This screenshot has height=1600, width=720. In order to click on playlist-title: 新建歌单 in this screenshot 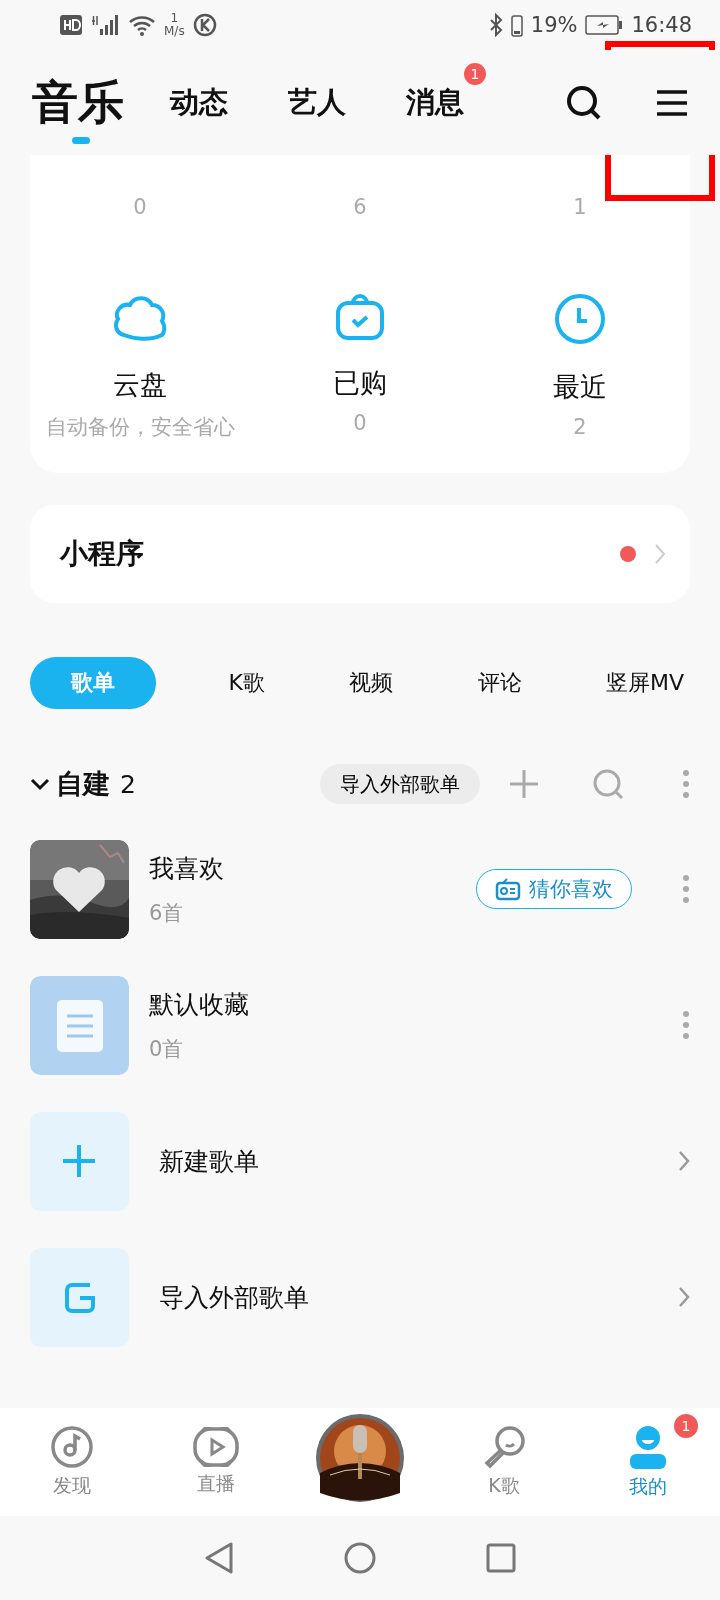, I will do `click(418, 1161)`.